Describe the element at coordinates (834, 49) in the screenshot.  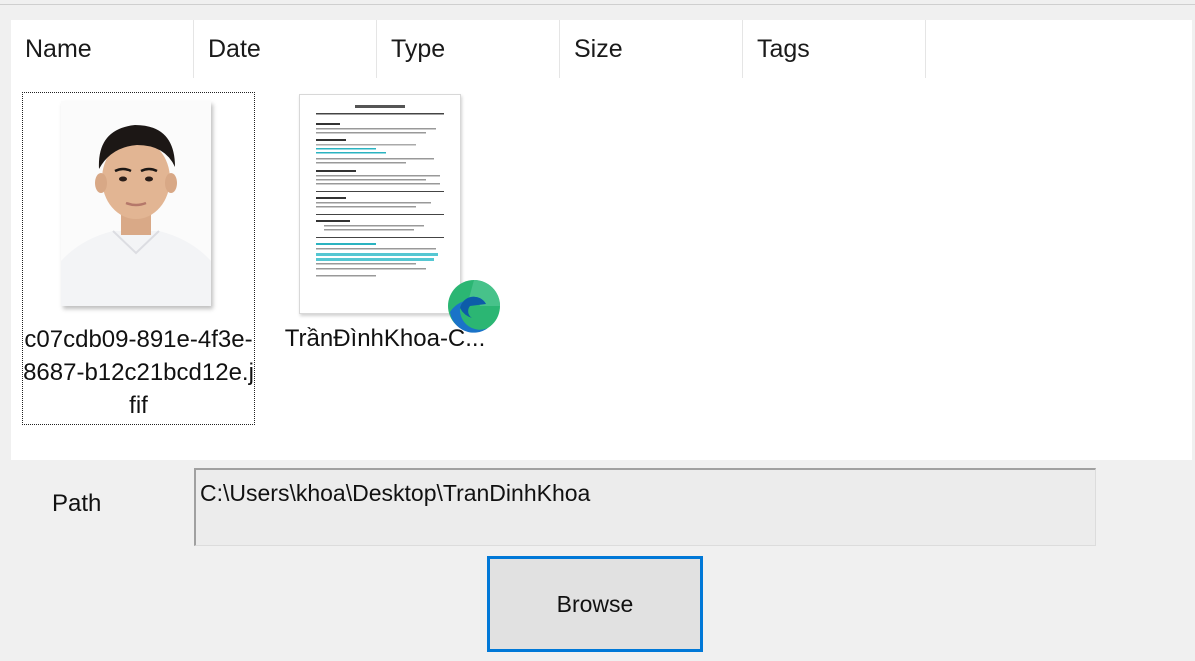
I see `column-header-tags: Tags` at that location.